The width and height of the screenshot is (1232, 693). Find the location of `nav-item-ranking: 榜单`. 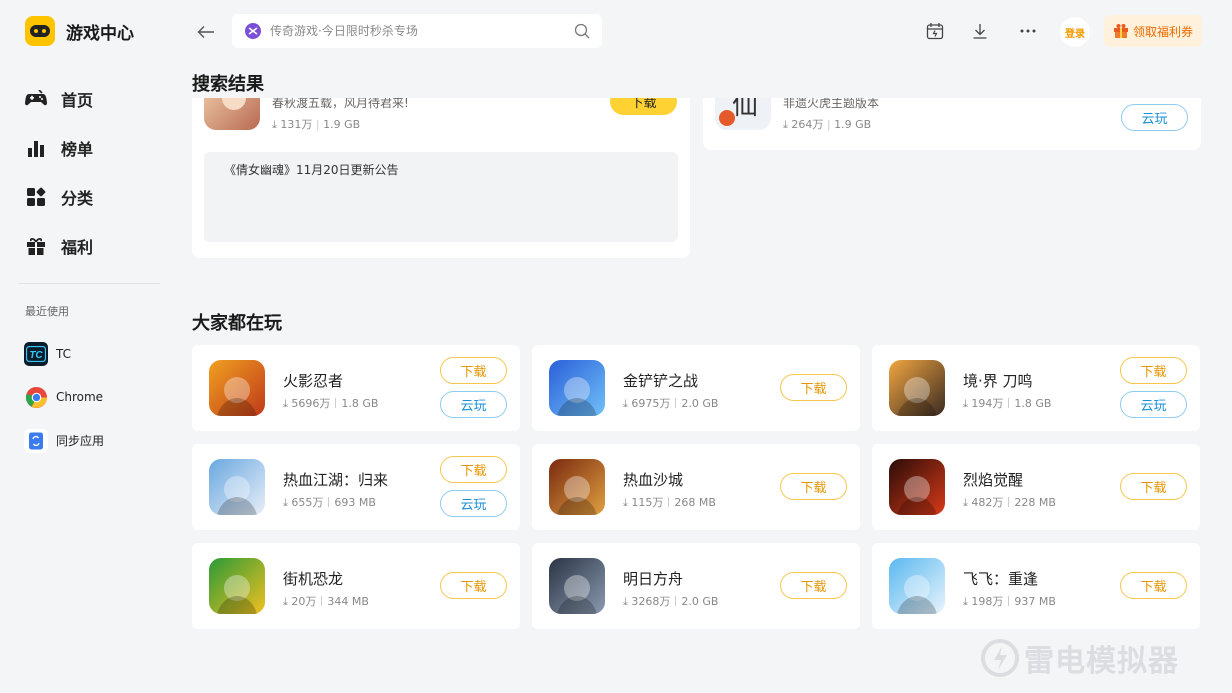

nav-item-ranking: 榜单 is located at coordinates (58, 147).